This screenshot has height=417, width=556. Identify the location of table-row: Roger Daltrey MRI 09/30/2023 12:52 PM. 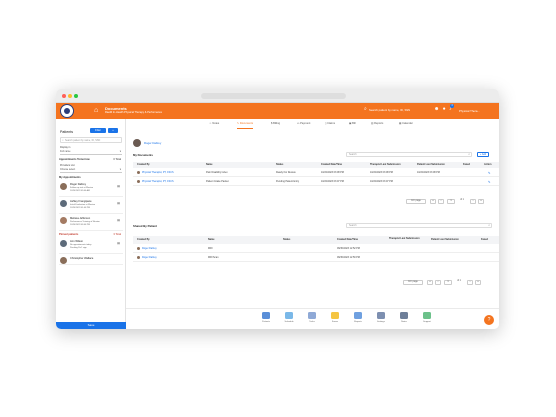
(316, 249).